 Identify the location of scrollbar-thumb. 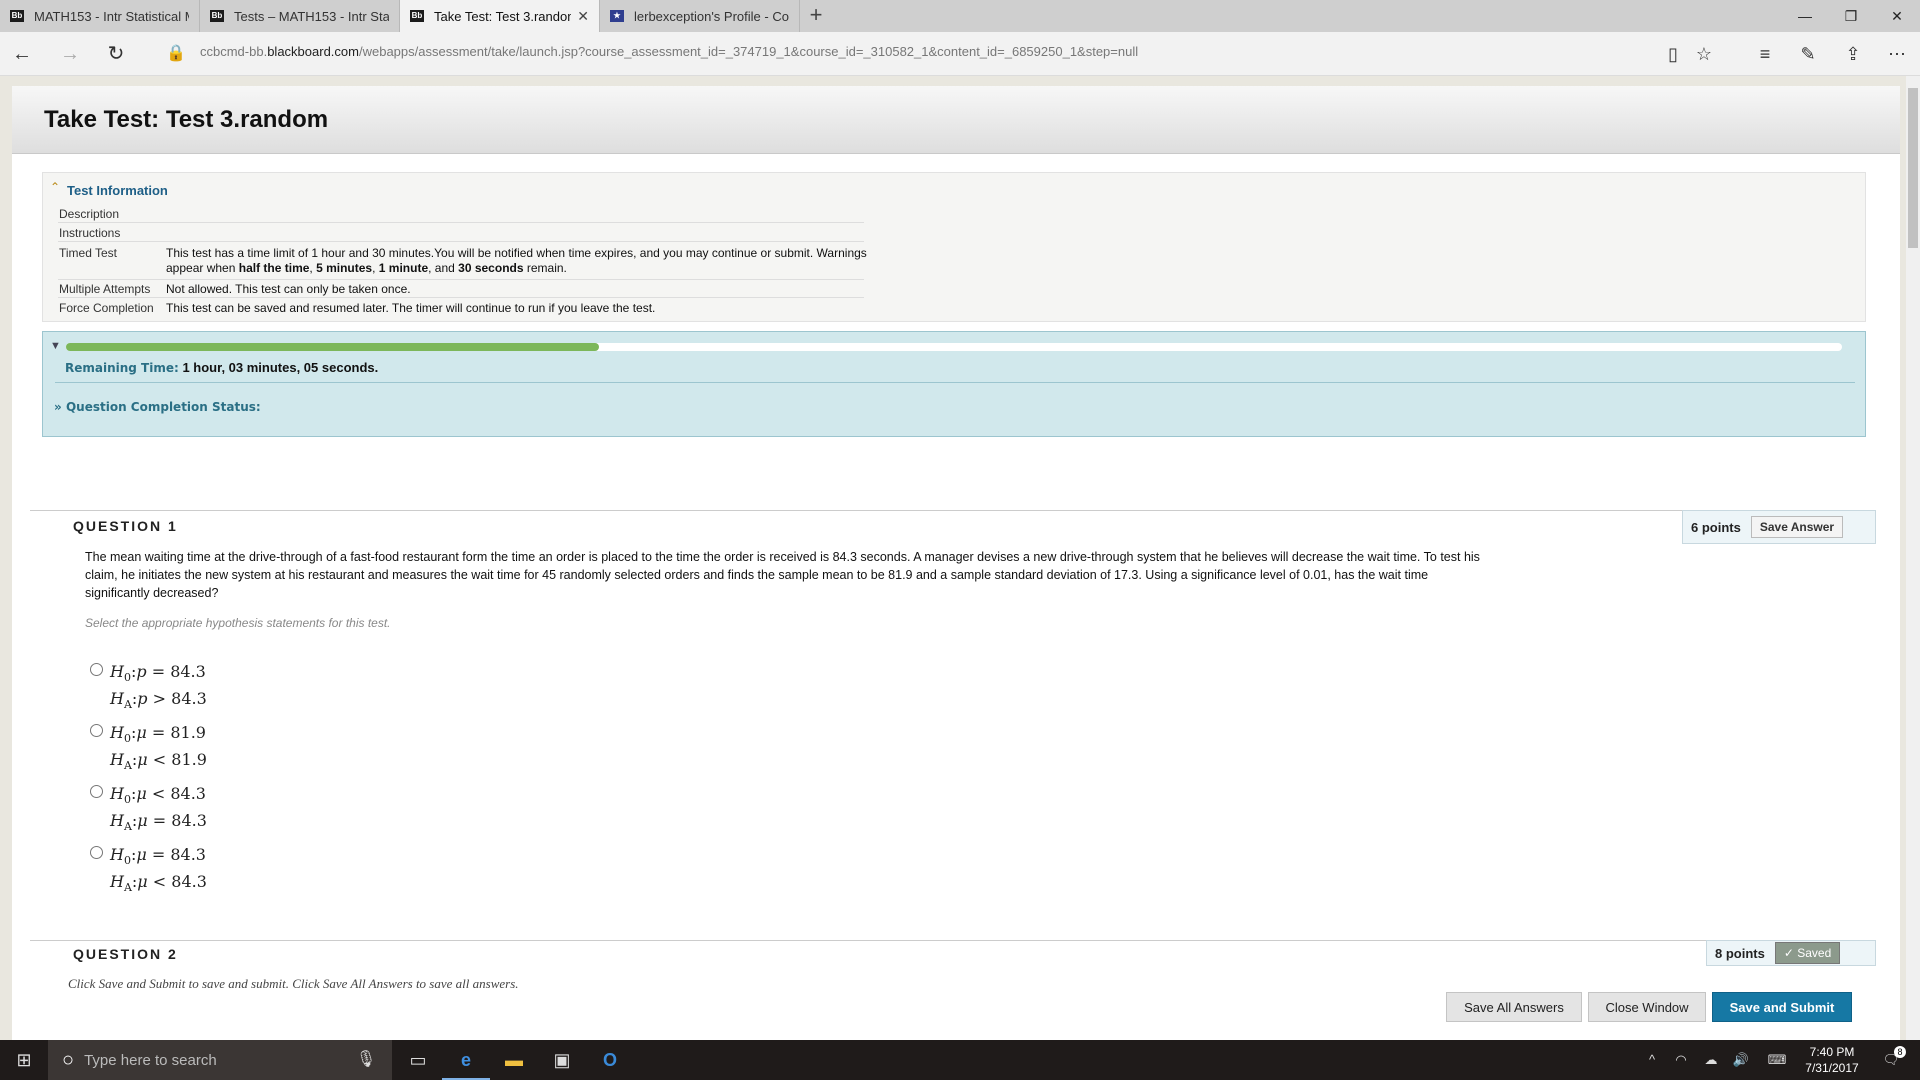
(1913, 168).